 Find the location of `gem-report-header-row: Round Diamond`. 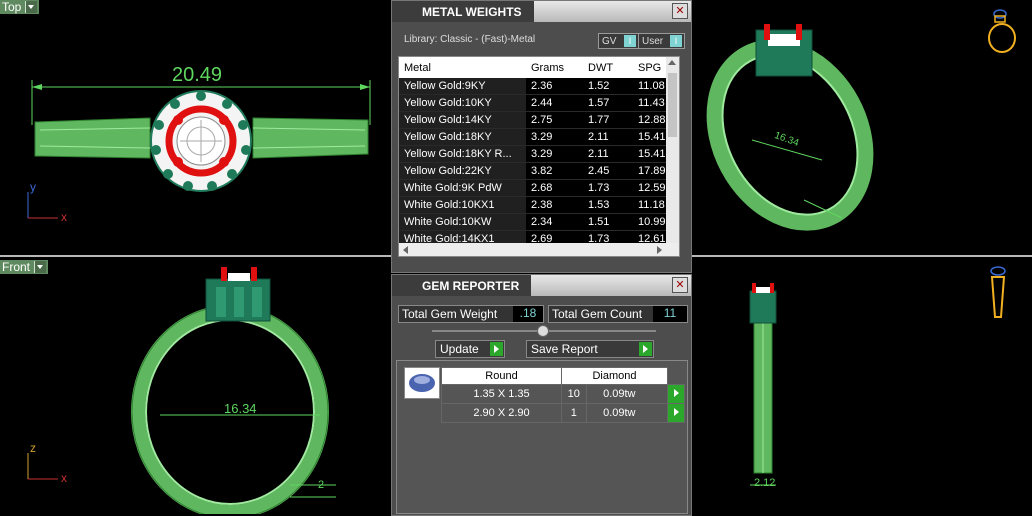

gem-report-header-row: Round Diamond is located at coordinates (563, 376).